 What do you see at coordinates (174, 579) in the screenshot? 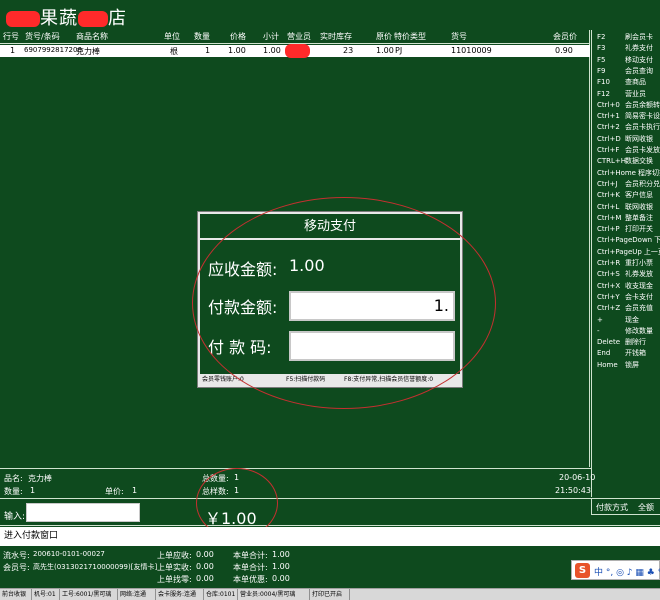
I see `prev-change-label: 上单找零:` at bounding box center [174, 579].